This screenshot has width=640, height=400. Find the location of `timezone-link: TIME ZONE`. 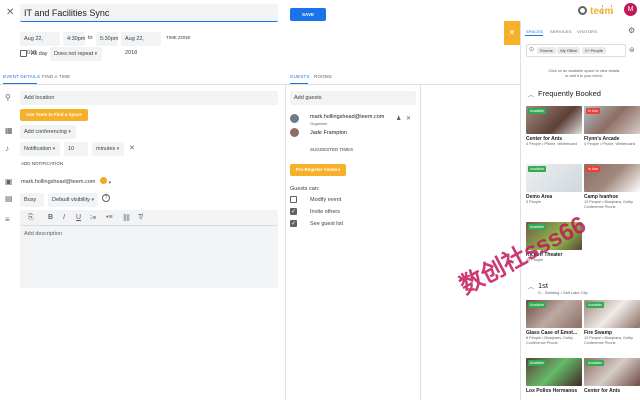

timezone-link: TIME ZONE is located at coordinates (178, 37).